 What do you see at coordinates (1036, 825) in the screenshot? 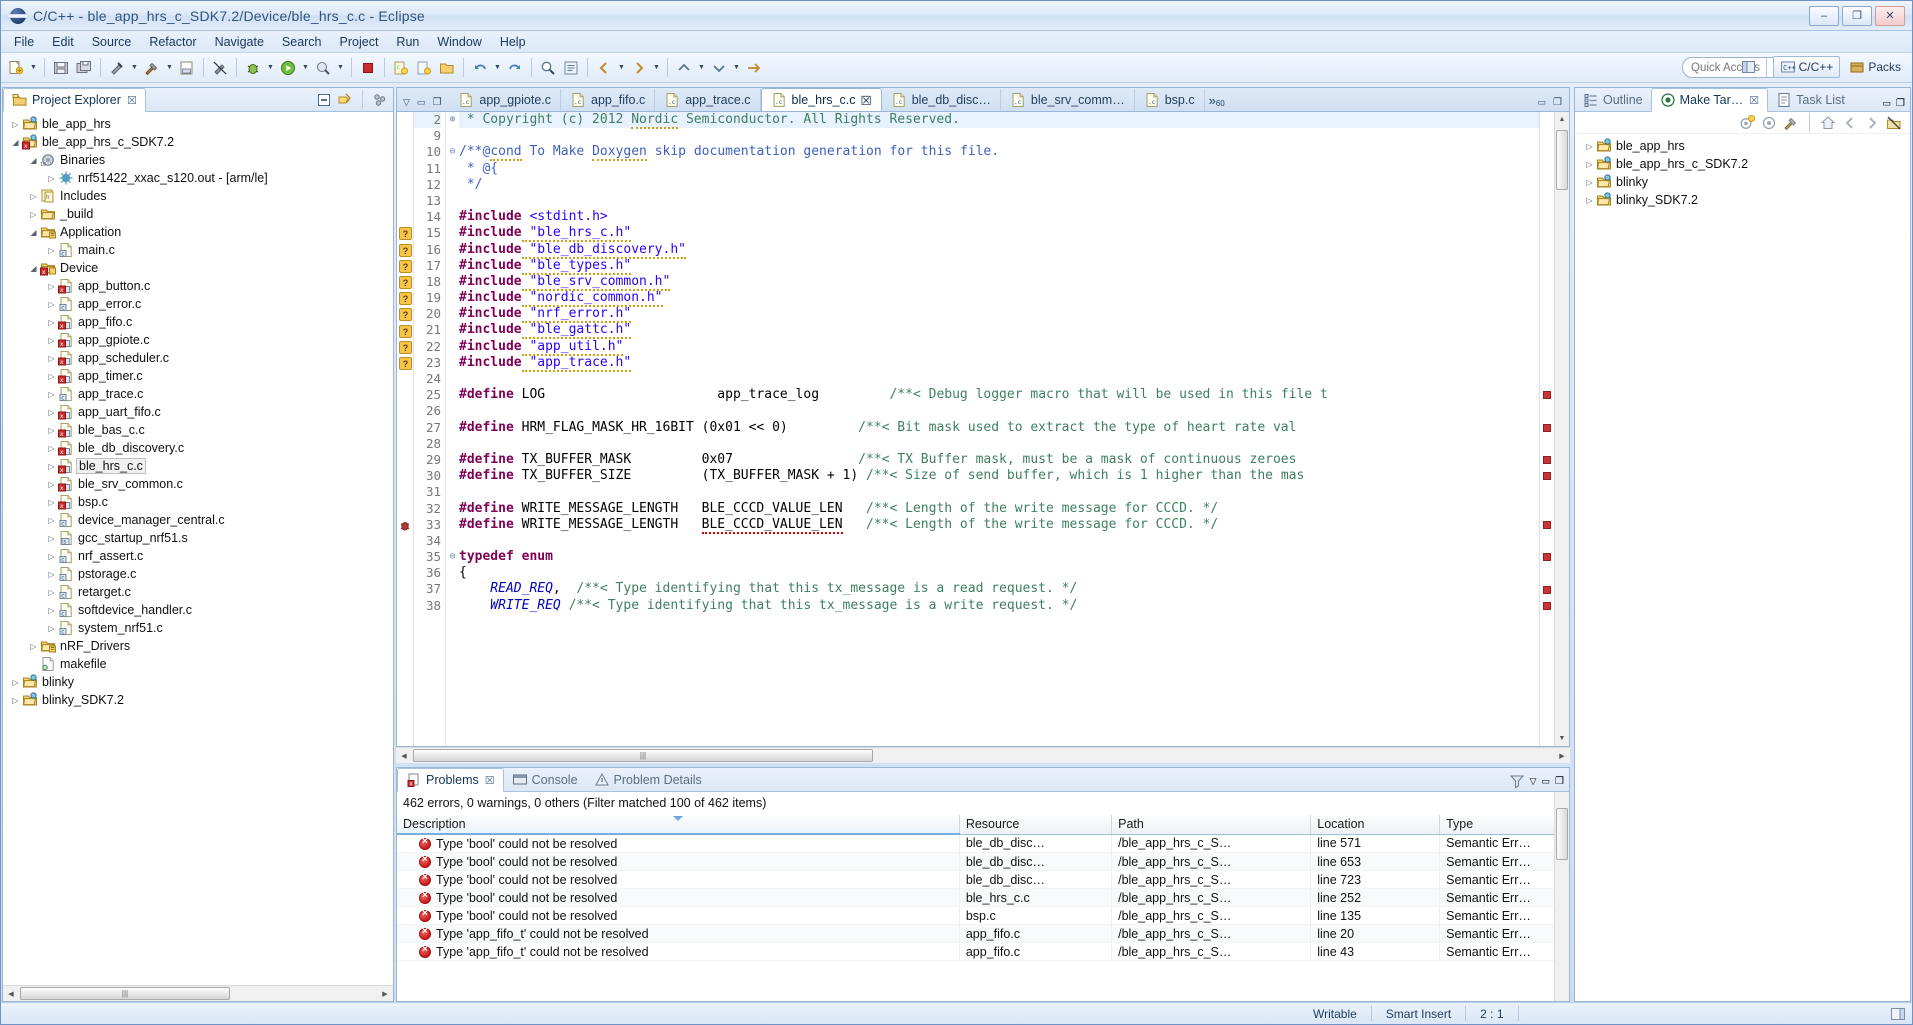
I see `column-header-resource: Resource` at bounding box center [1036, 825].